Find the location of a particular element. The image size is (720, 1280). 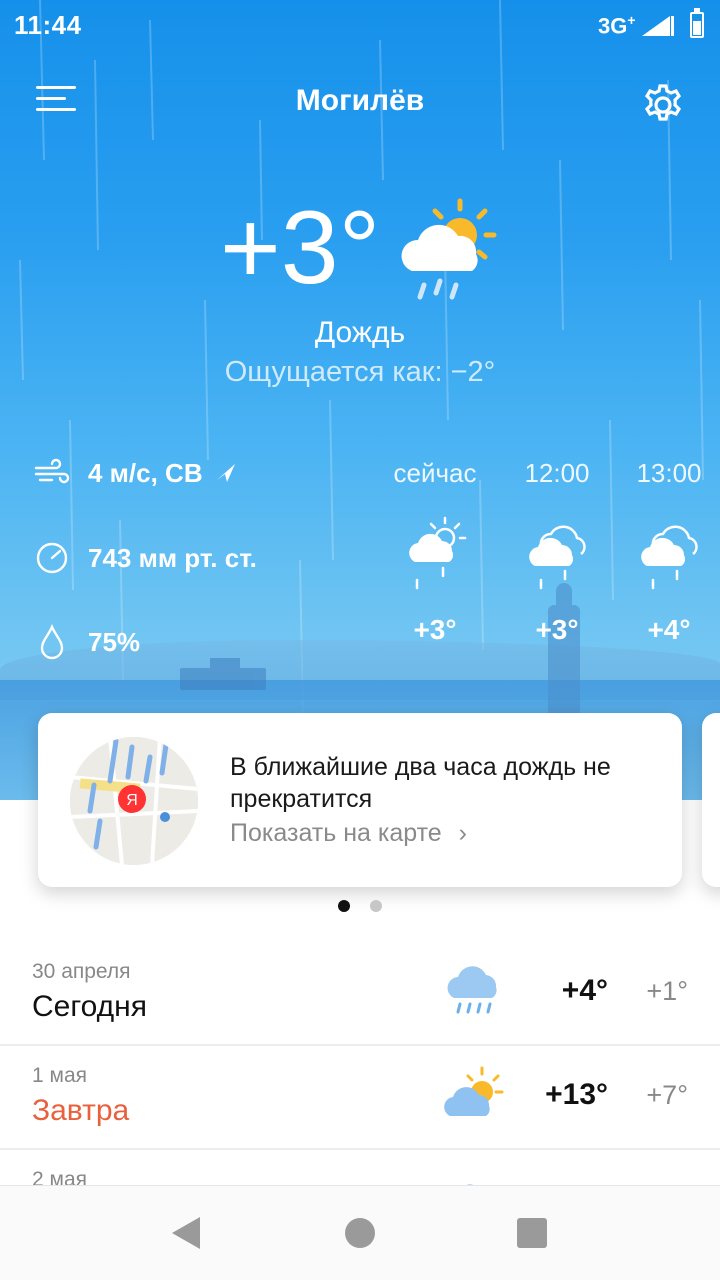

rain-map-thumbnail: Я is located at coordinates (134, 801).